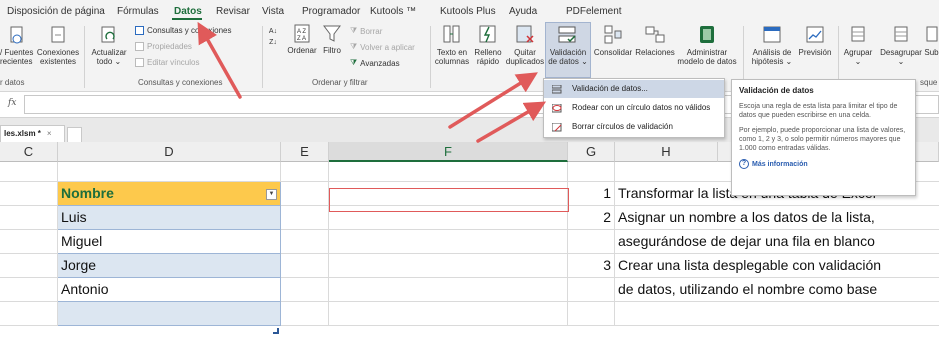 This screenshot has height=340, width=939. I want to click on annotation-arrows, so click(372, 82).